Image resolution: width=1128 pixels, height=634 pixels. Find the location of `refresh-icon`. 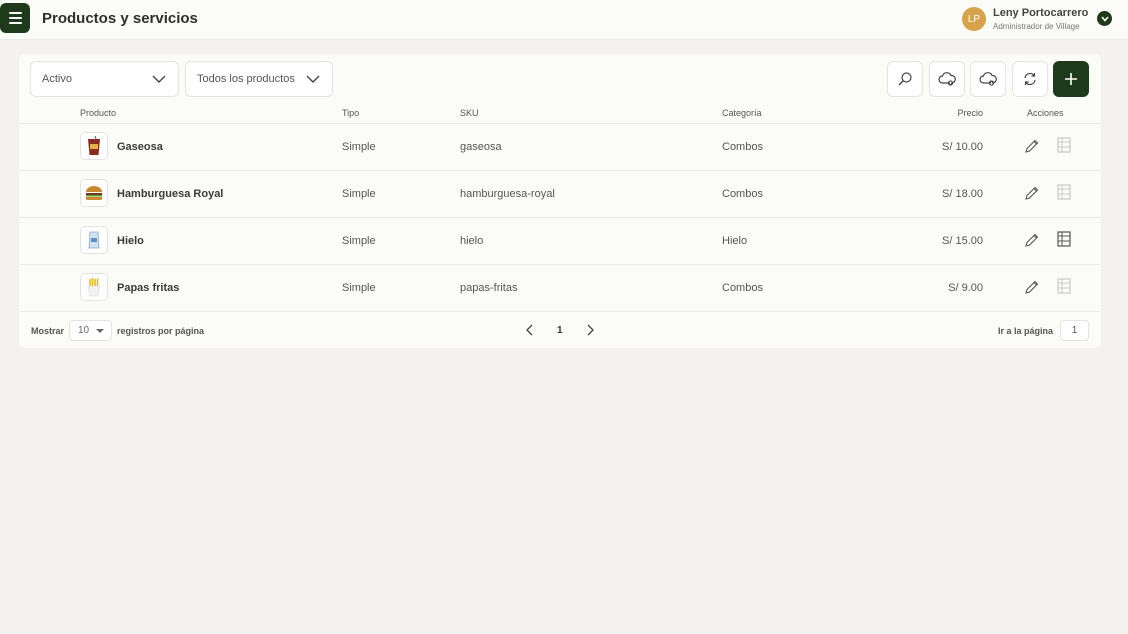

refresh-icon is located at coordinates (1030, 79).